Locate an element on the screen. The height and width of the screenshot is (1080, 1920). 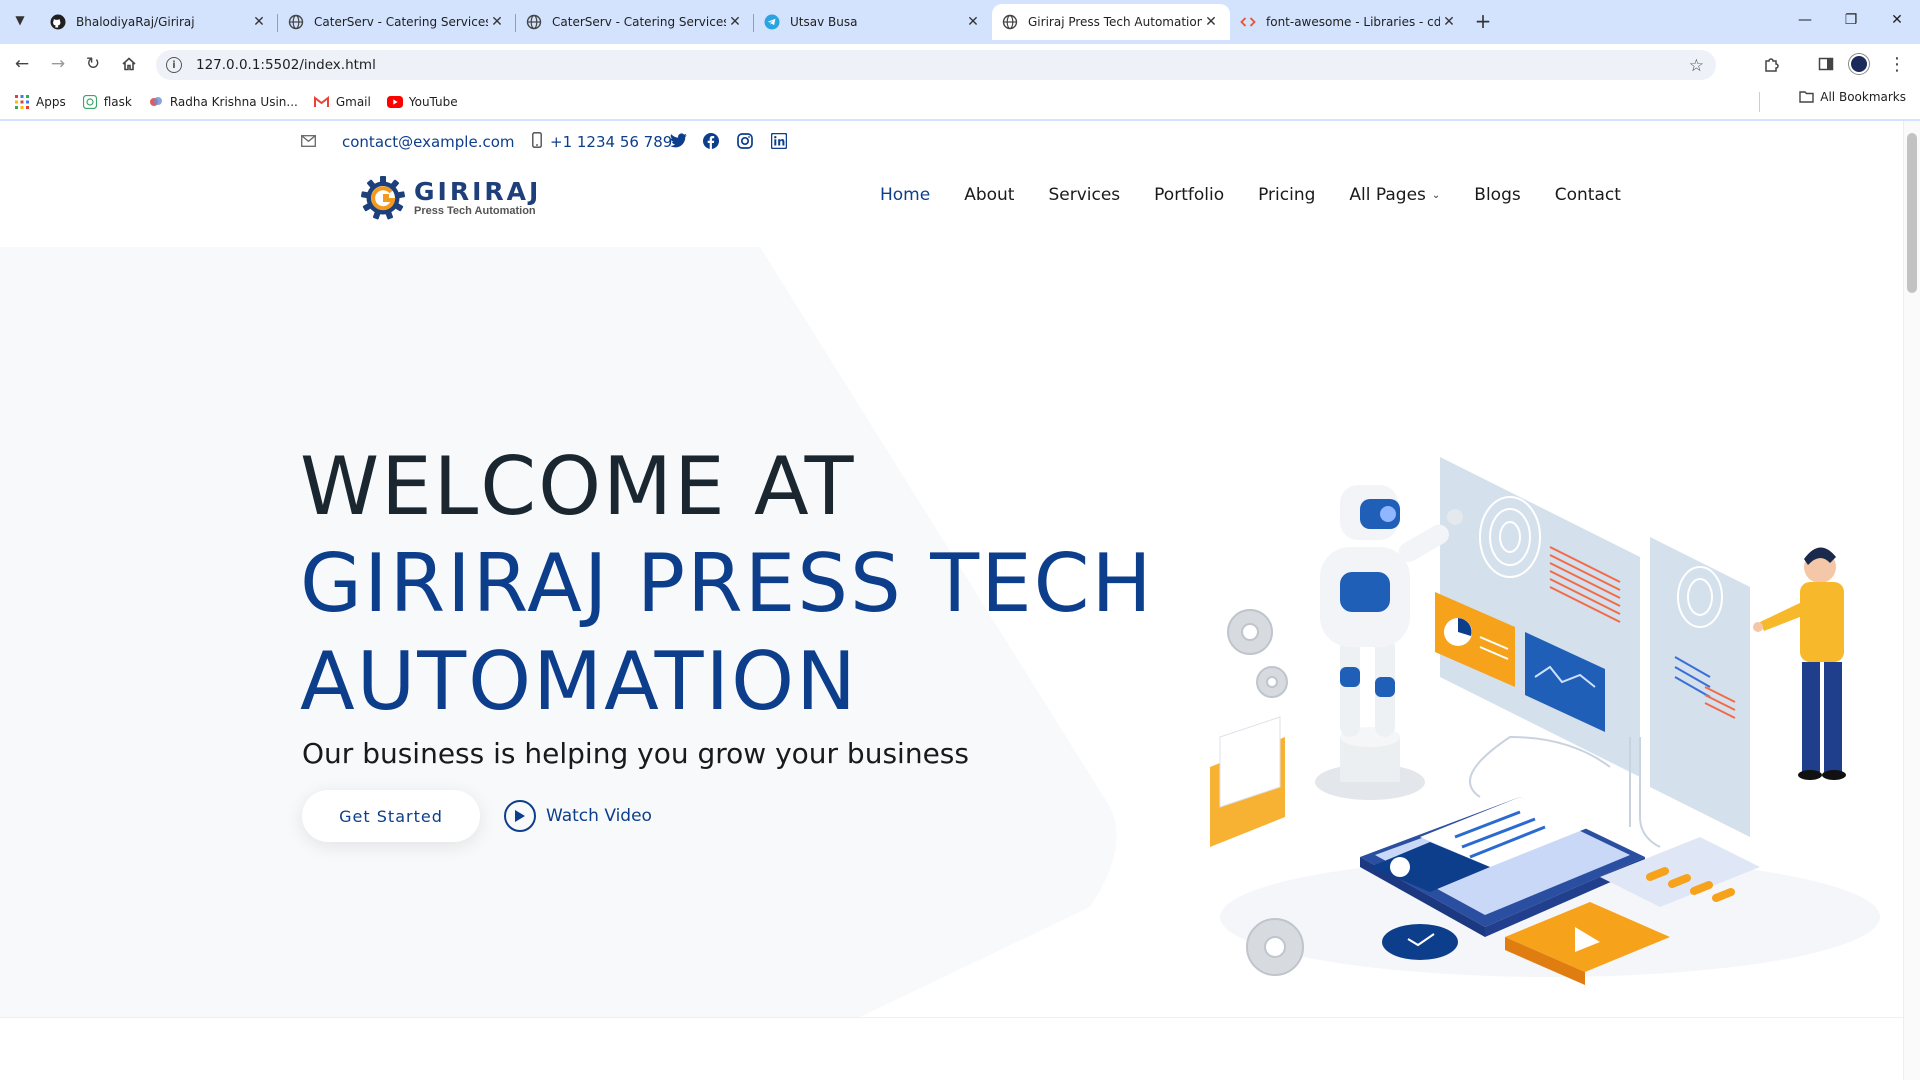
play-icon is located at coordinates (520, 816).